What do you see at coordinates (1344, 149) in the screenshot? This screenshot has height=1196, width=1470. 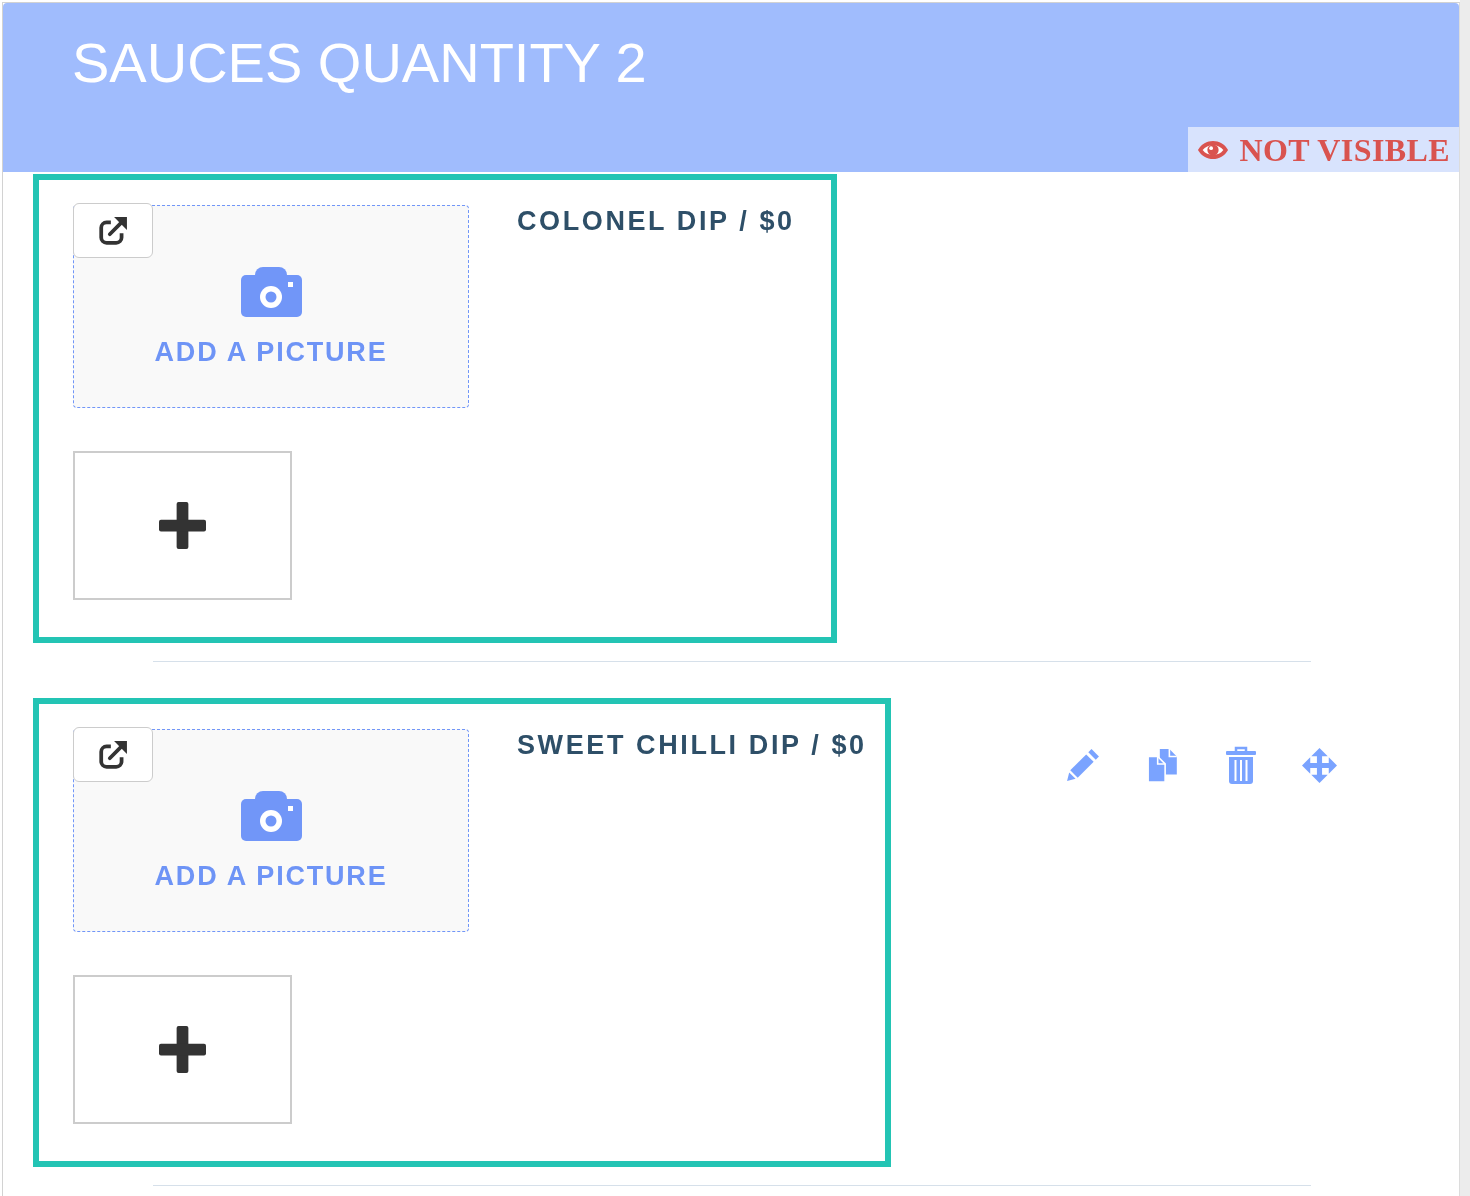 I see `visibility-label: NOT VISIBLE` at bounding box center [1344, 149].